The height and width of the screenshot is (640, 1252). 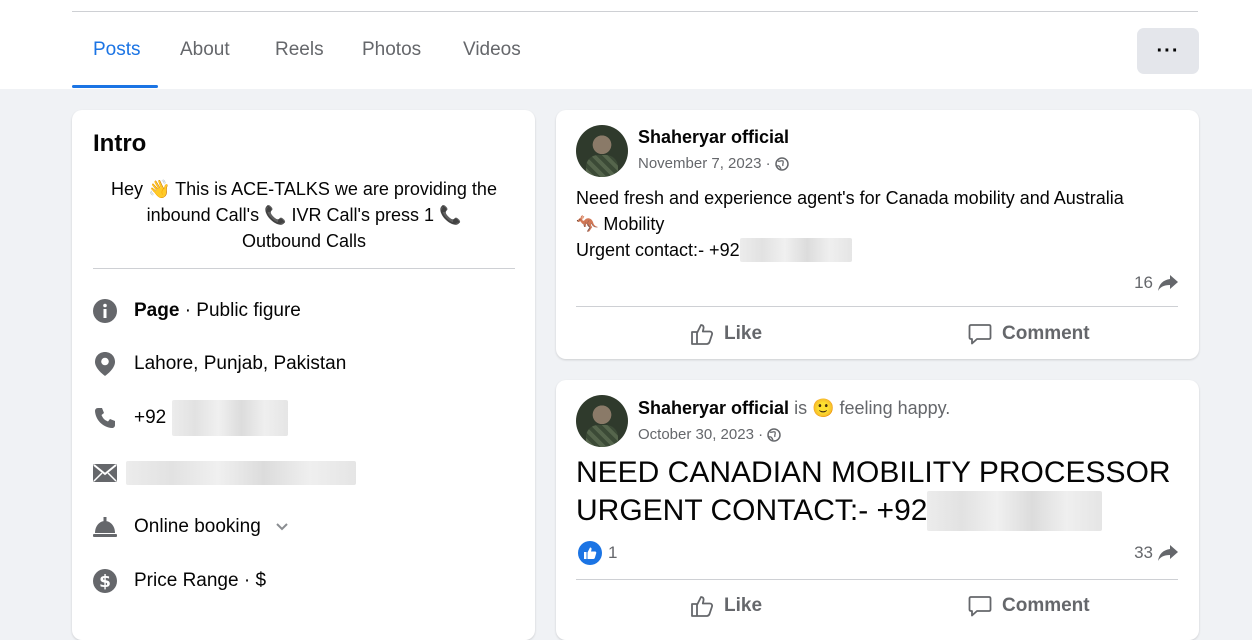 I want to click on phone-icon, so click(x=105, y=418).